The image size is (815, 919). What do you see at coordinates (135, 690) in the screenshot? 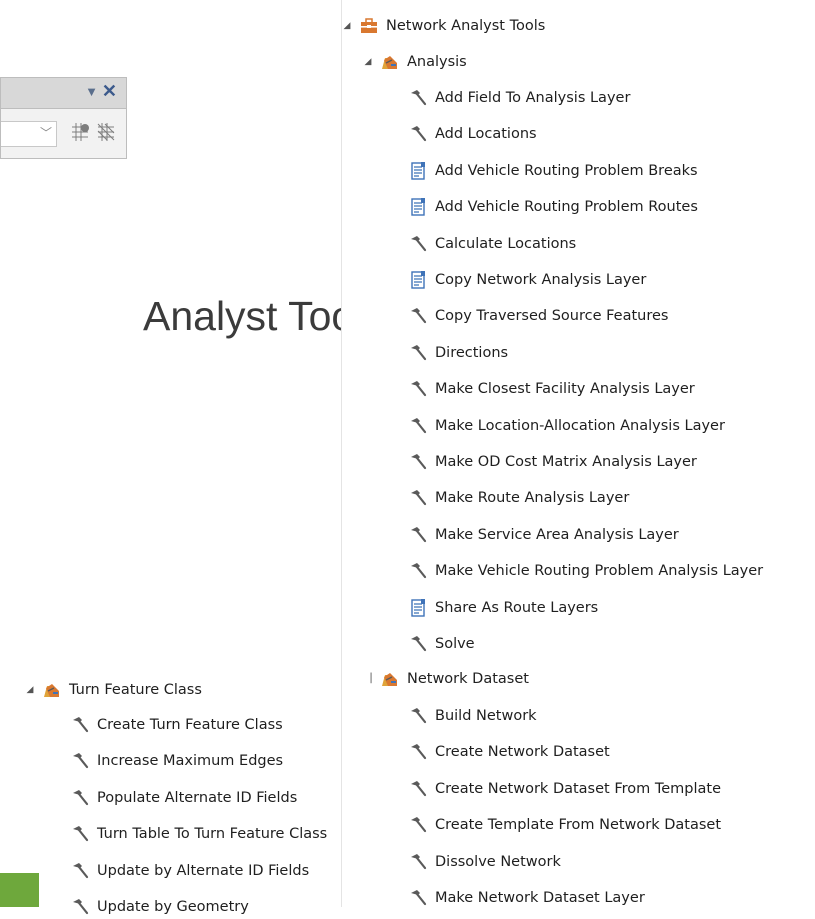
I see `tree-item-label: Turn Feature Class` at bounding box center [135, 690].